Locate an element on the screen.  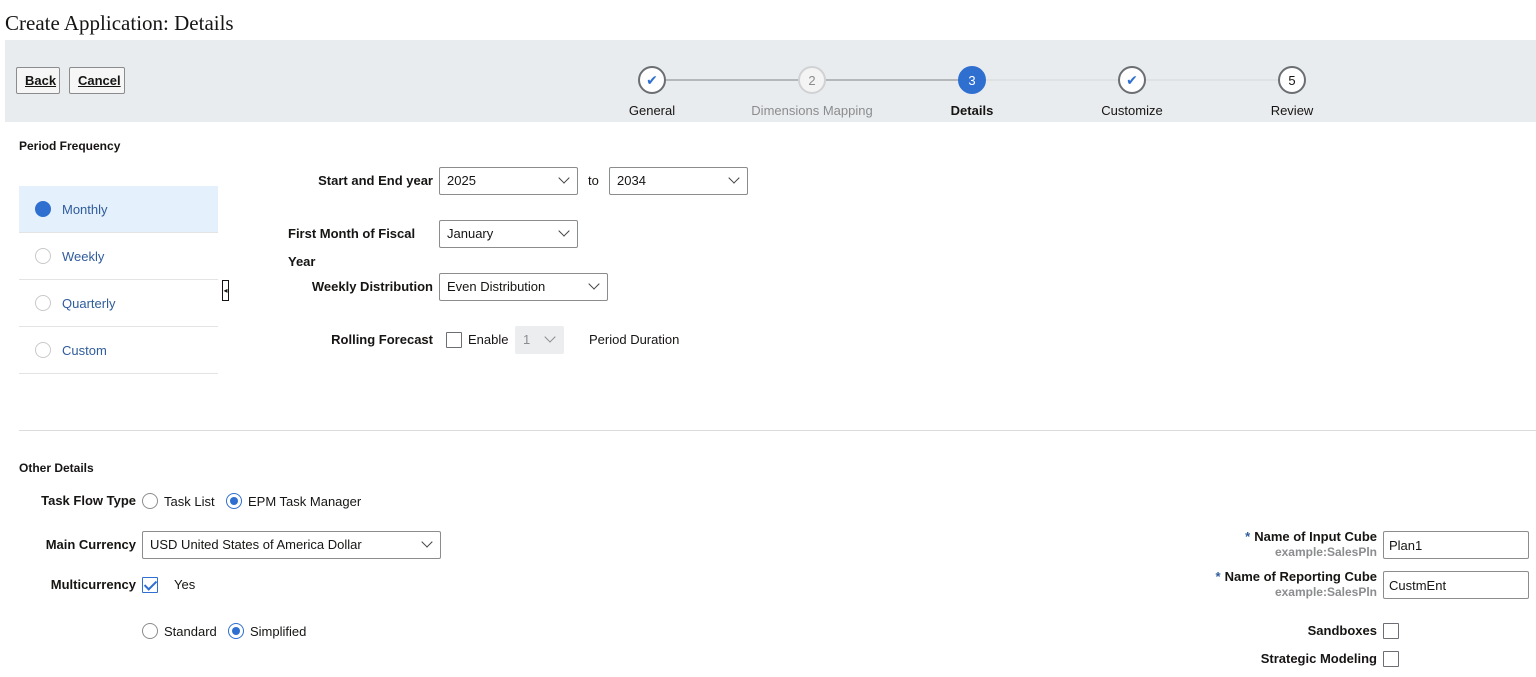
period-item-label: Monthly is located at coordinates (85, 209).